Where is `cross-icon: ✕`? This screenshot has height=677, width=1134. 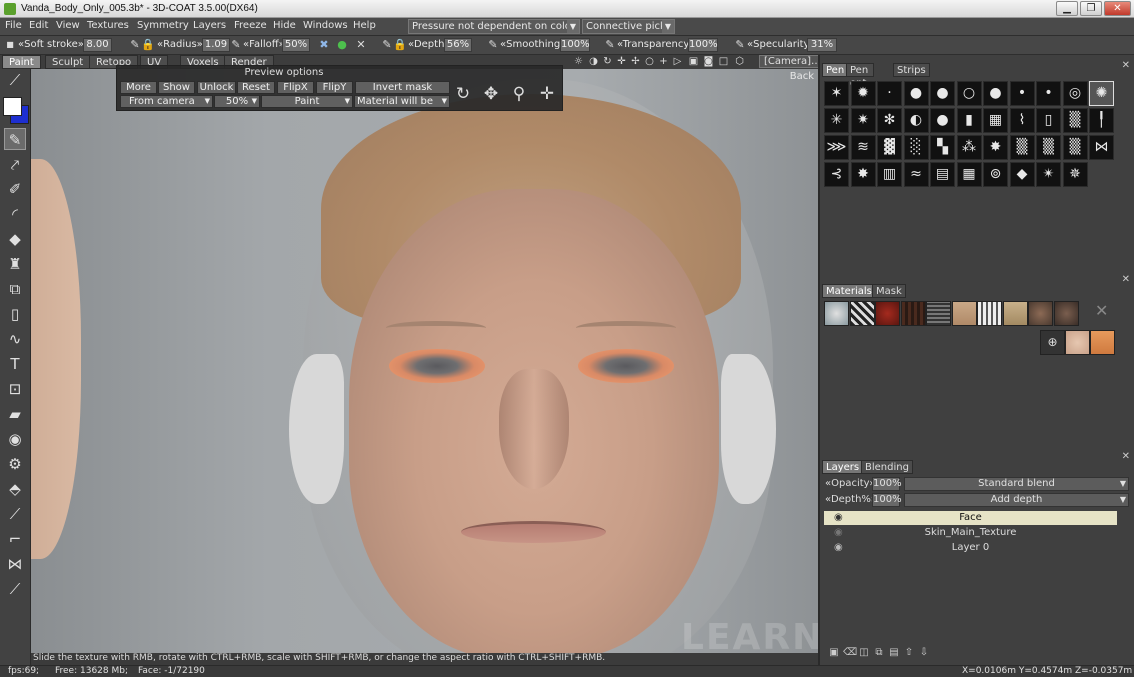
cross-icon: ✕ is located at coordinates (361, 45).